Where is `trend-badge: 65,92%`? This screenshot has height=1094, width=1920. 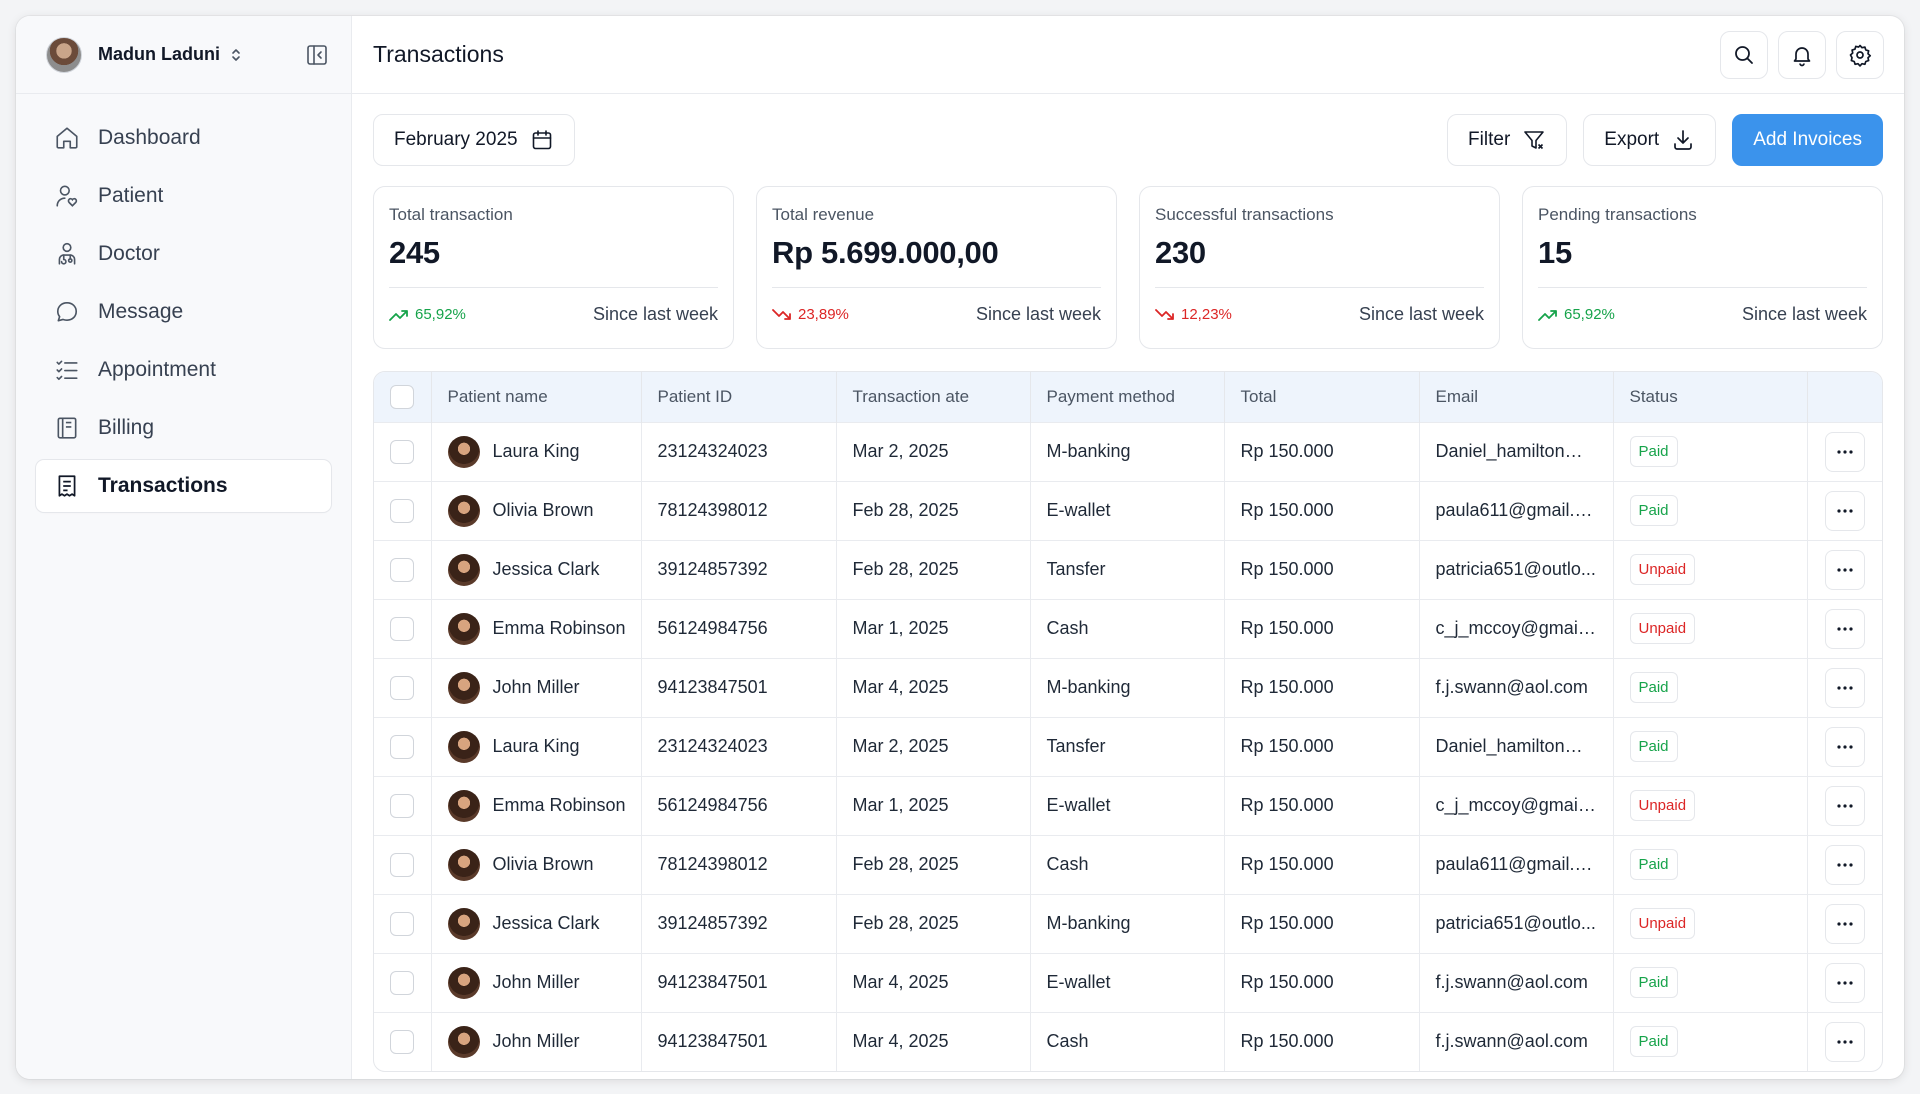 trend-badge: 65,92% is located at coordinates (1576, 314).